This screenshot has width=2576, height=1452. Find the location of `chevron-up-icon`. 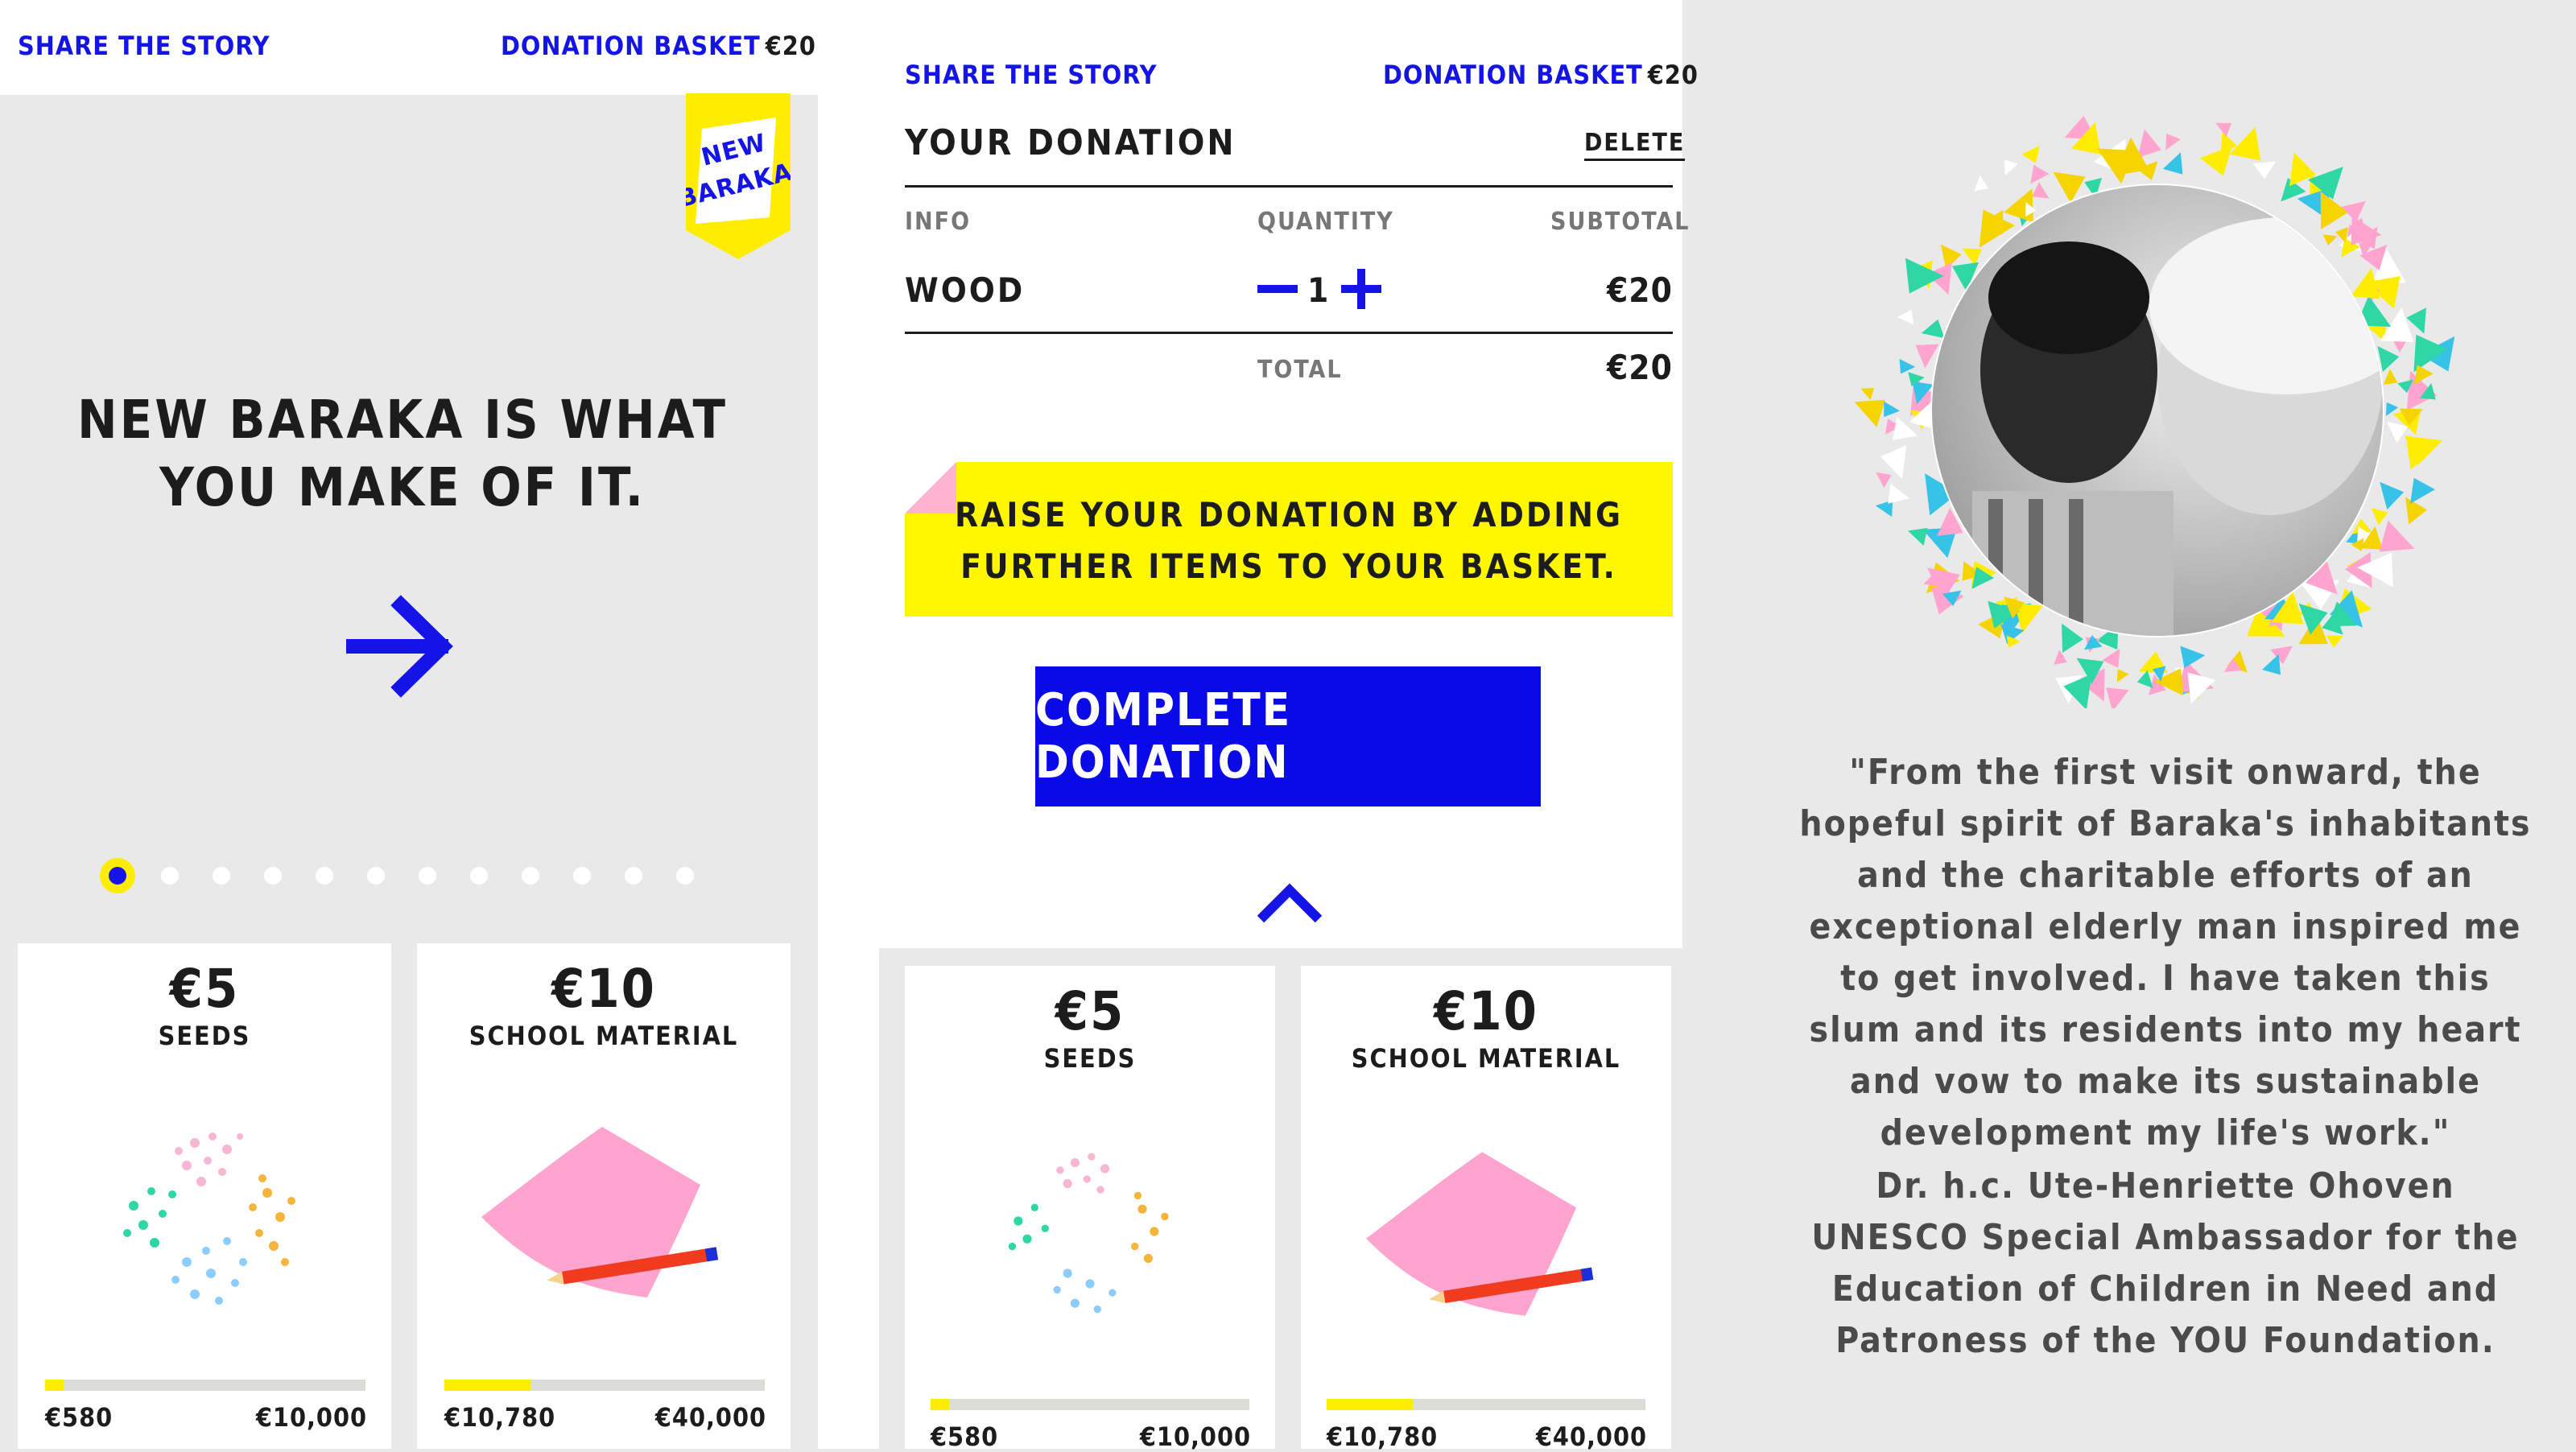

chevron-up-icon is located at coordinates (1289, 904).